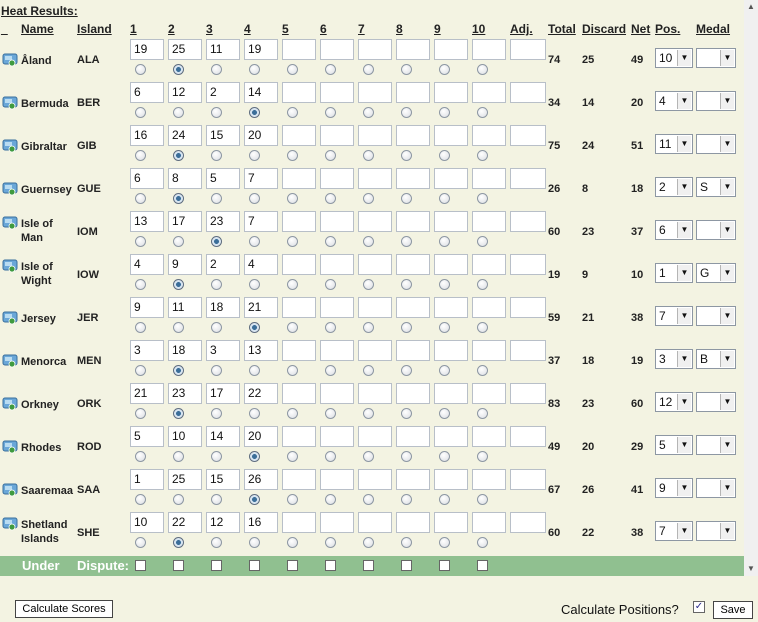  Describe the element at coordinates (733, 610) in the screenshot. I see `save-button: Save` at that location.